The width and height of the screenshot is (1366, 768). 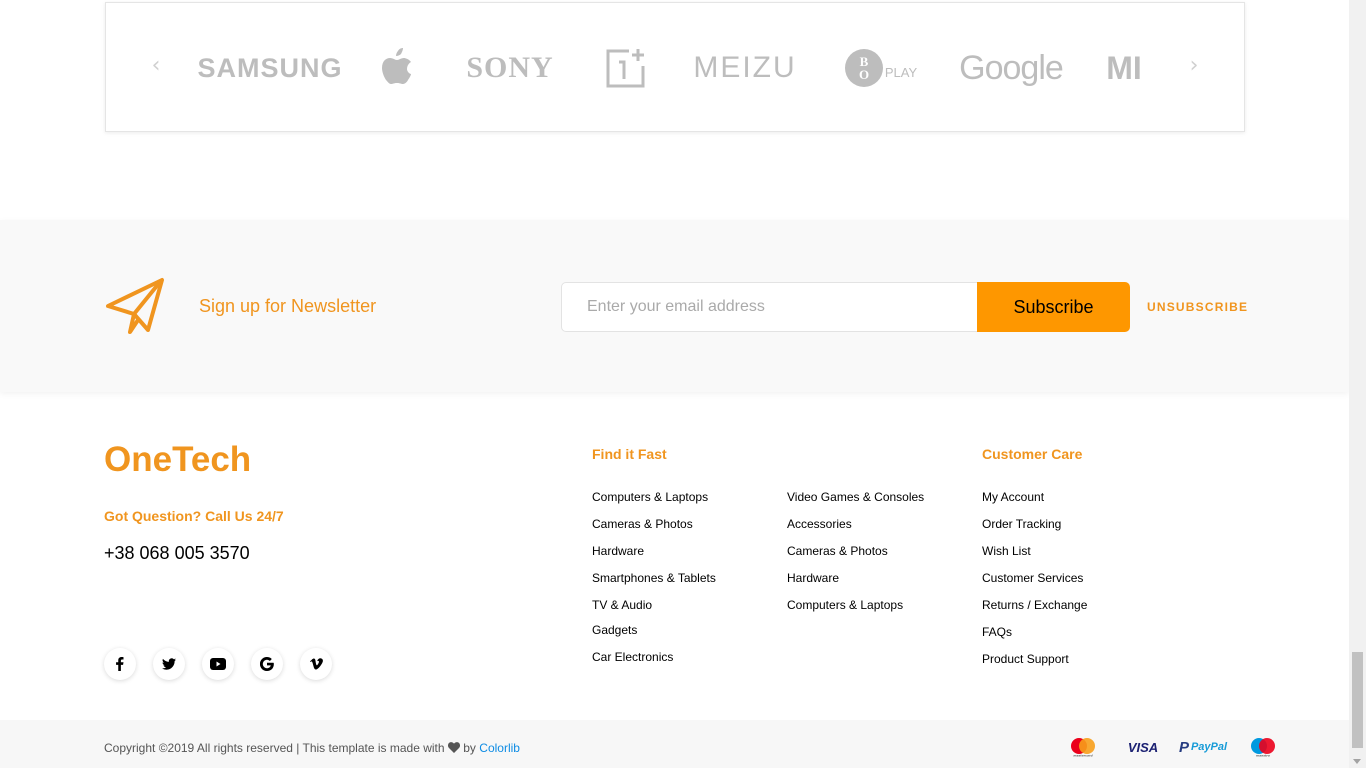 I want to click on paypal-icon: P PayPal, so click(x=1203, y=747).